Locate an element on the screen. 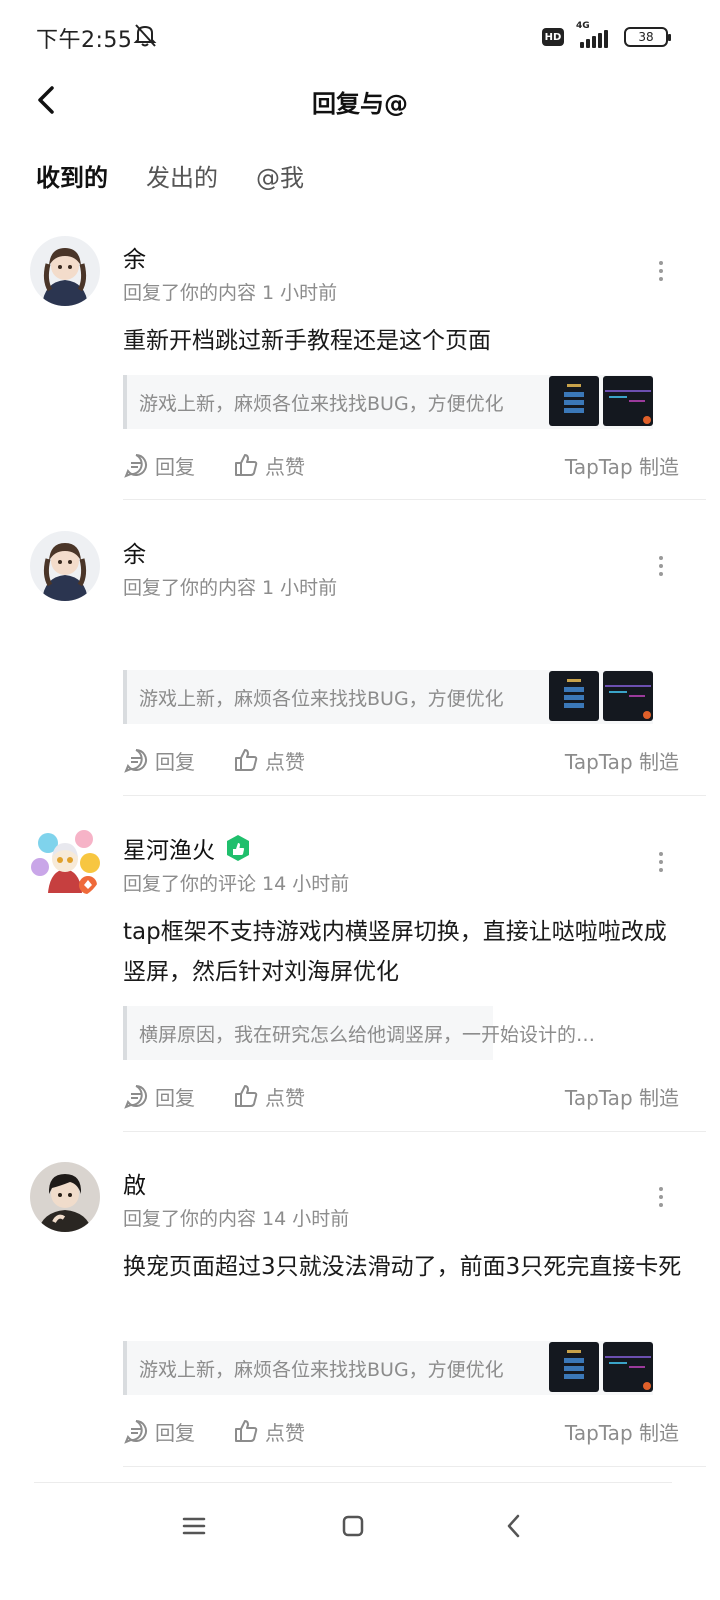 The width and height of the screenshot is (720, 1600). battery-icon: 38 is located at coordinates (647, 37).